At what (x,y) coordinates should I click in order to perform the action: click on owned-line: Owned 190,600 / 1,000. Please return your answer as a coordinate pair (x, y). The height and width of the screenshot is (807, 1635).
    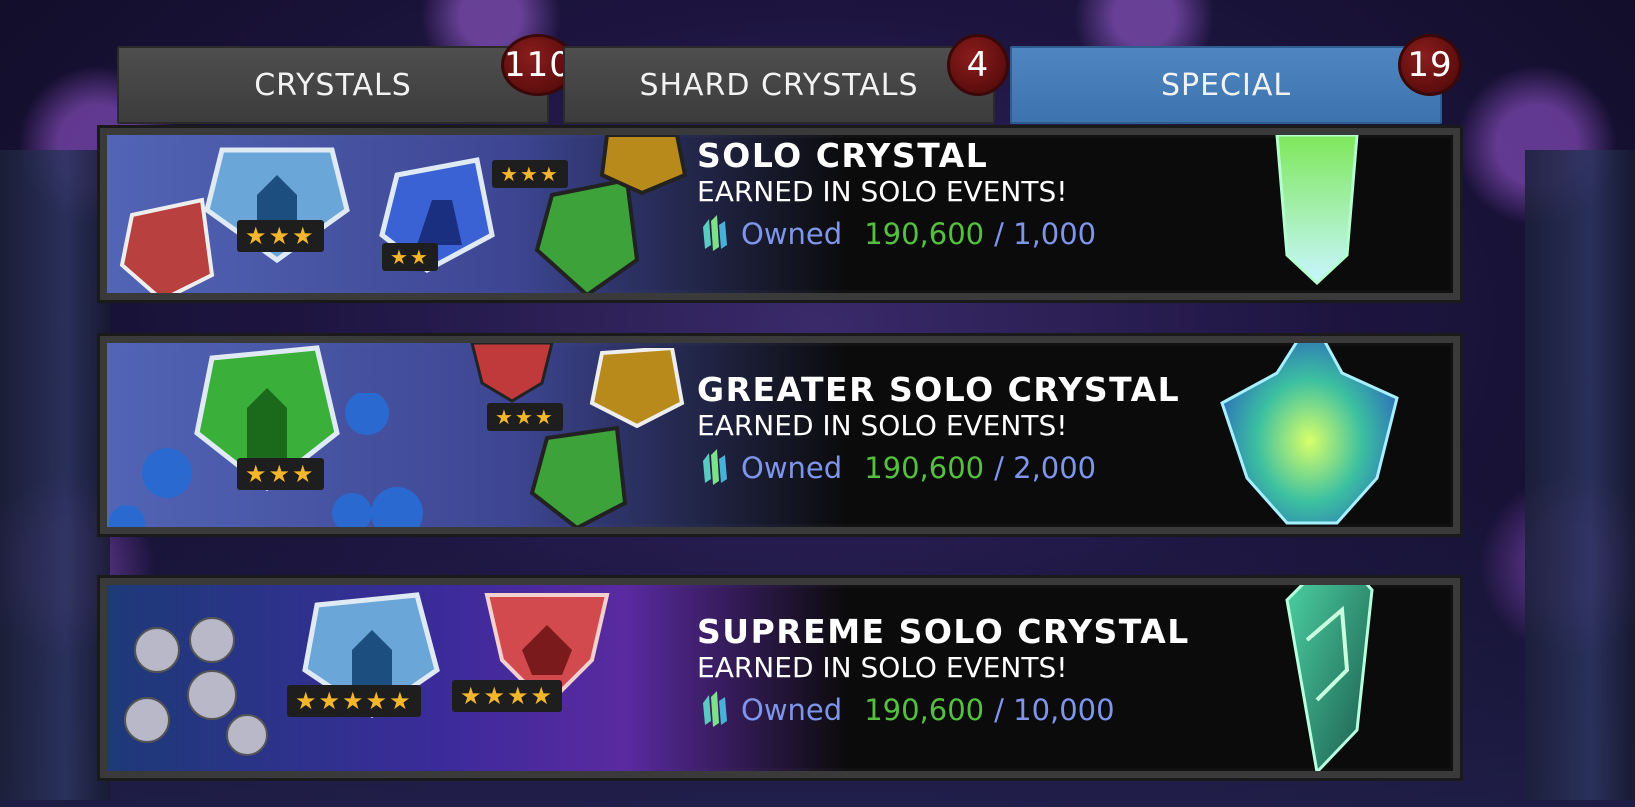
    Looking at the image, I should click on (896, 234).